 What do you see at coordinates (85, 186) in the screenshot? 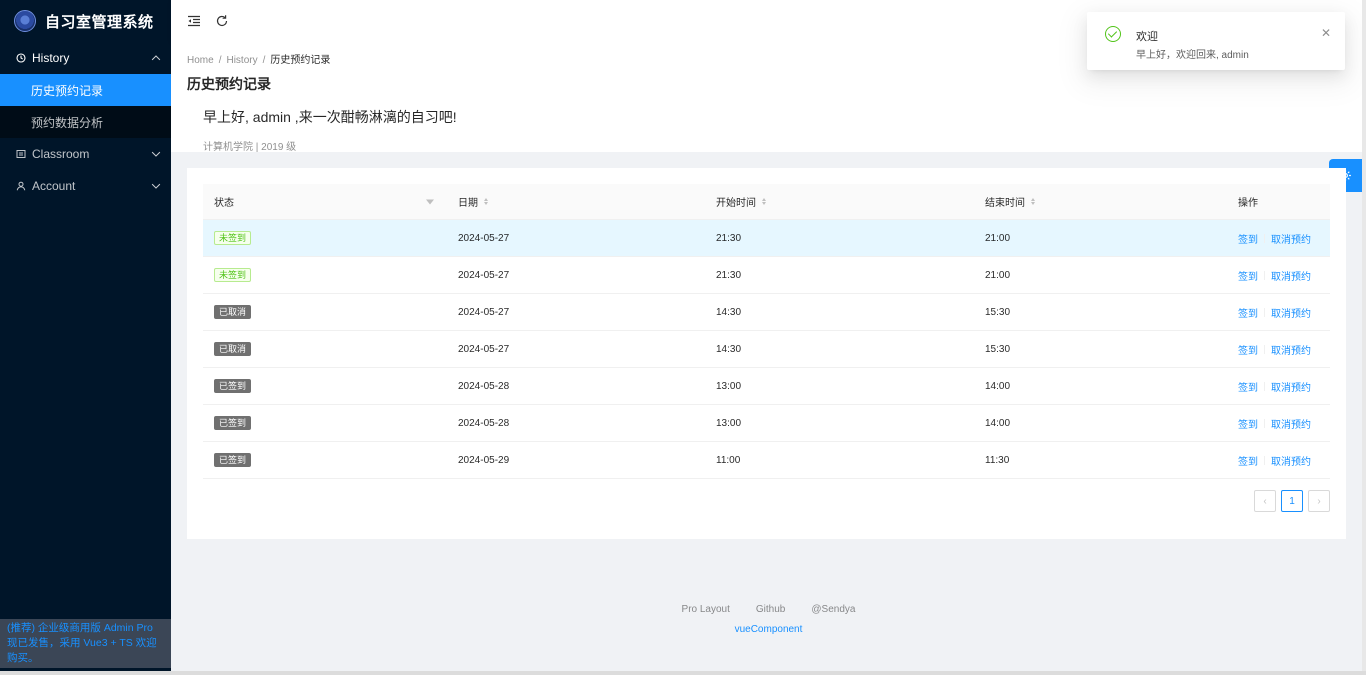
I see `sidebar-item-account: Account` at bounding box center [85, 186].